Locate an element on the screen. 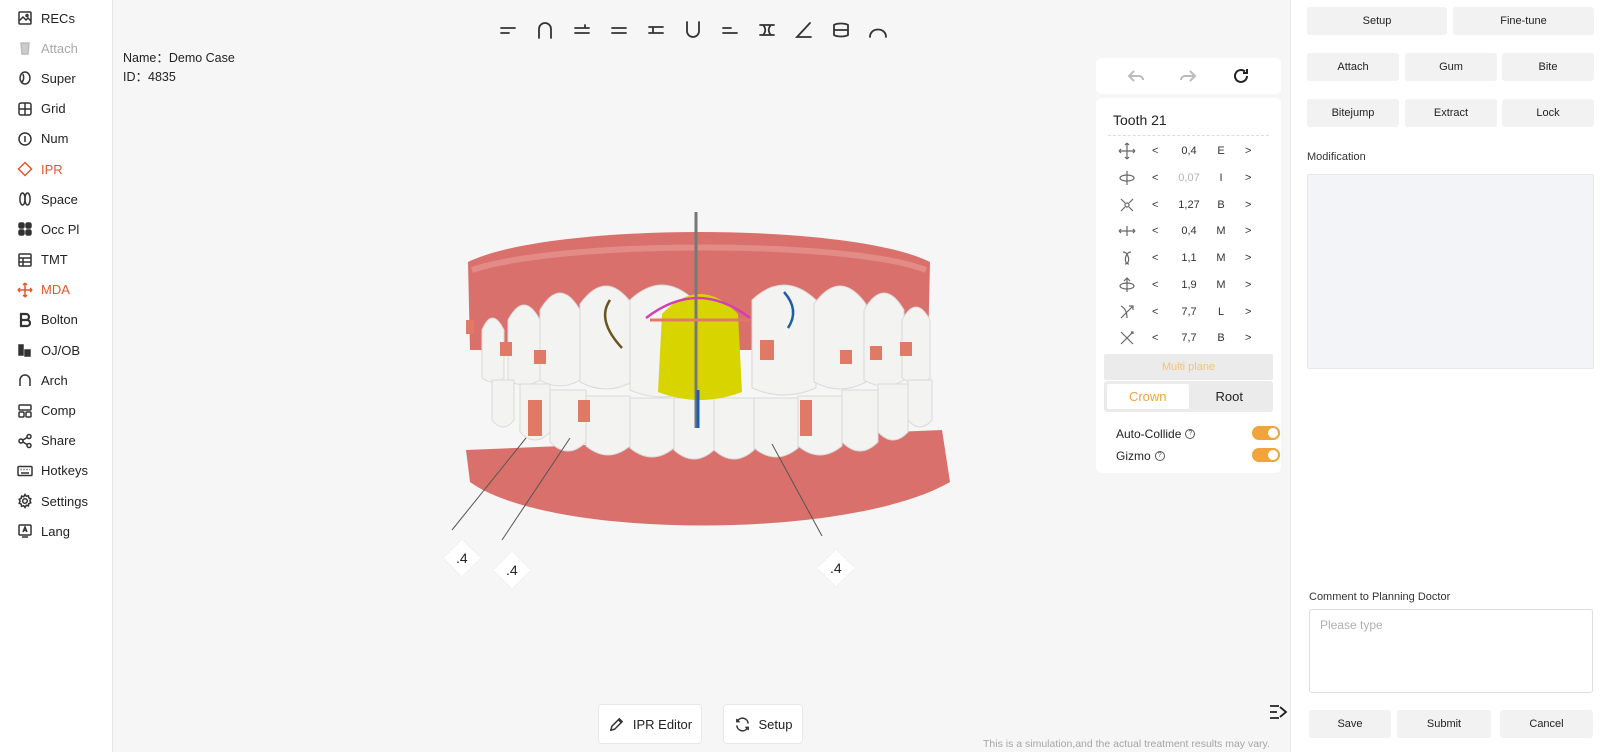 The image size is (1600, 752). redo-icon is located at coordinates (1188, 76).